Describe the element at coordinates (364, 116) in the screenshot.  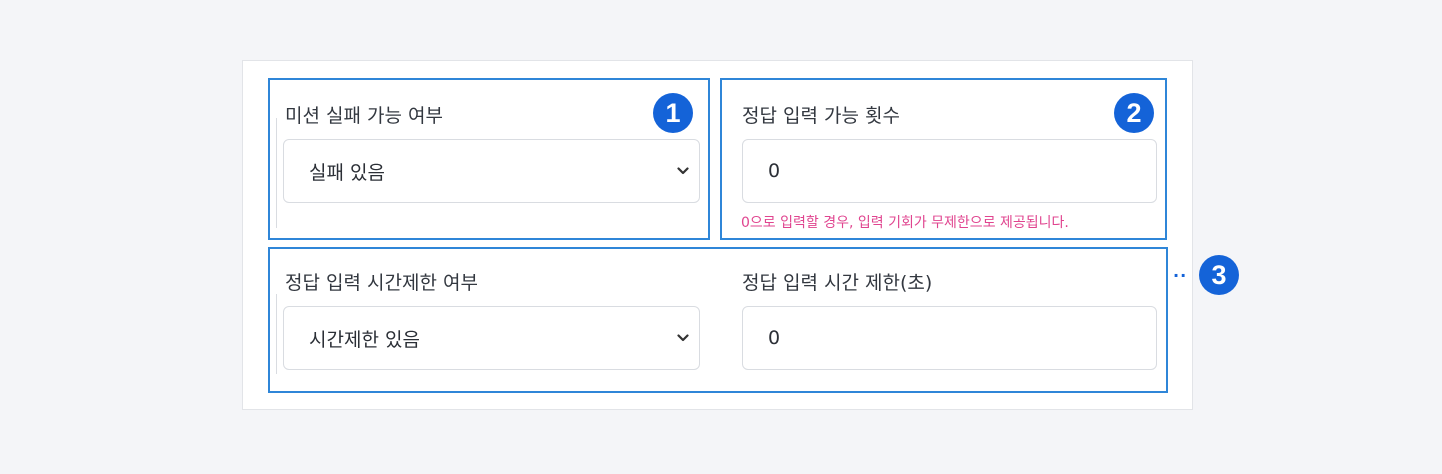
I see `mission-fail-label: 미션 실패 가능 여부` at that location.